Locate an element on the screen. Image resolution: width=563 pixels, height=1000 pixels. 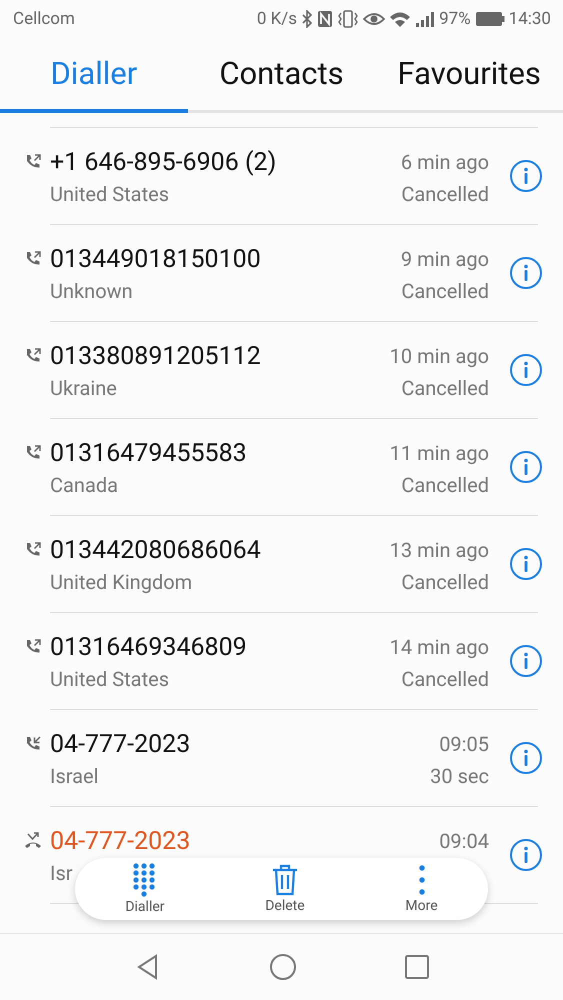
call-location: Canada is located at coordinates (84, 485).